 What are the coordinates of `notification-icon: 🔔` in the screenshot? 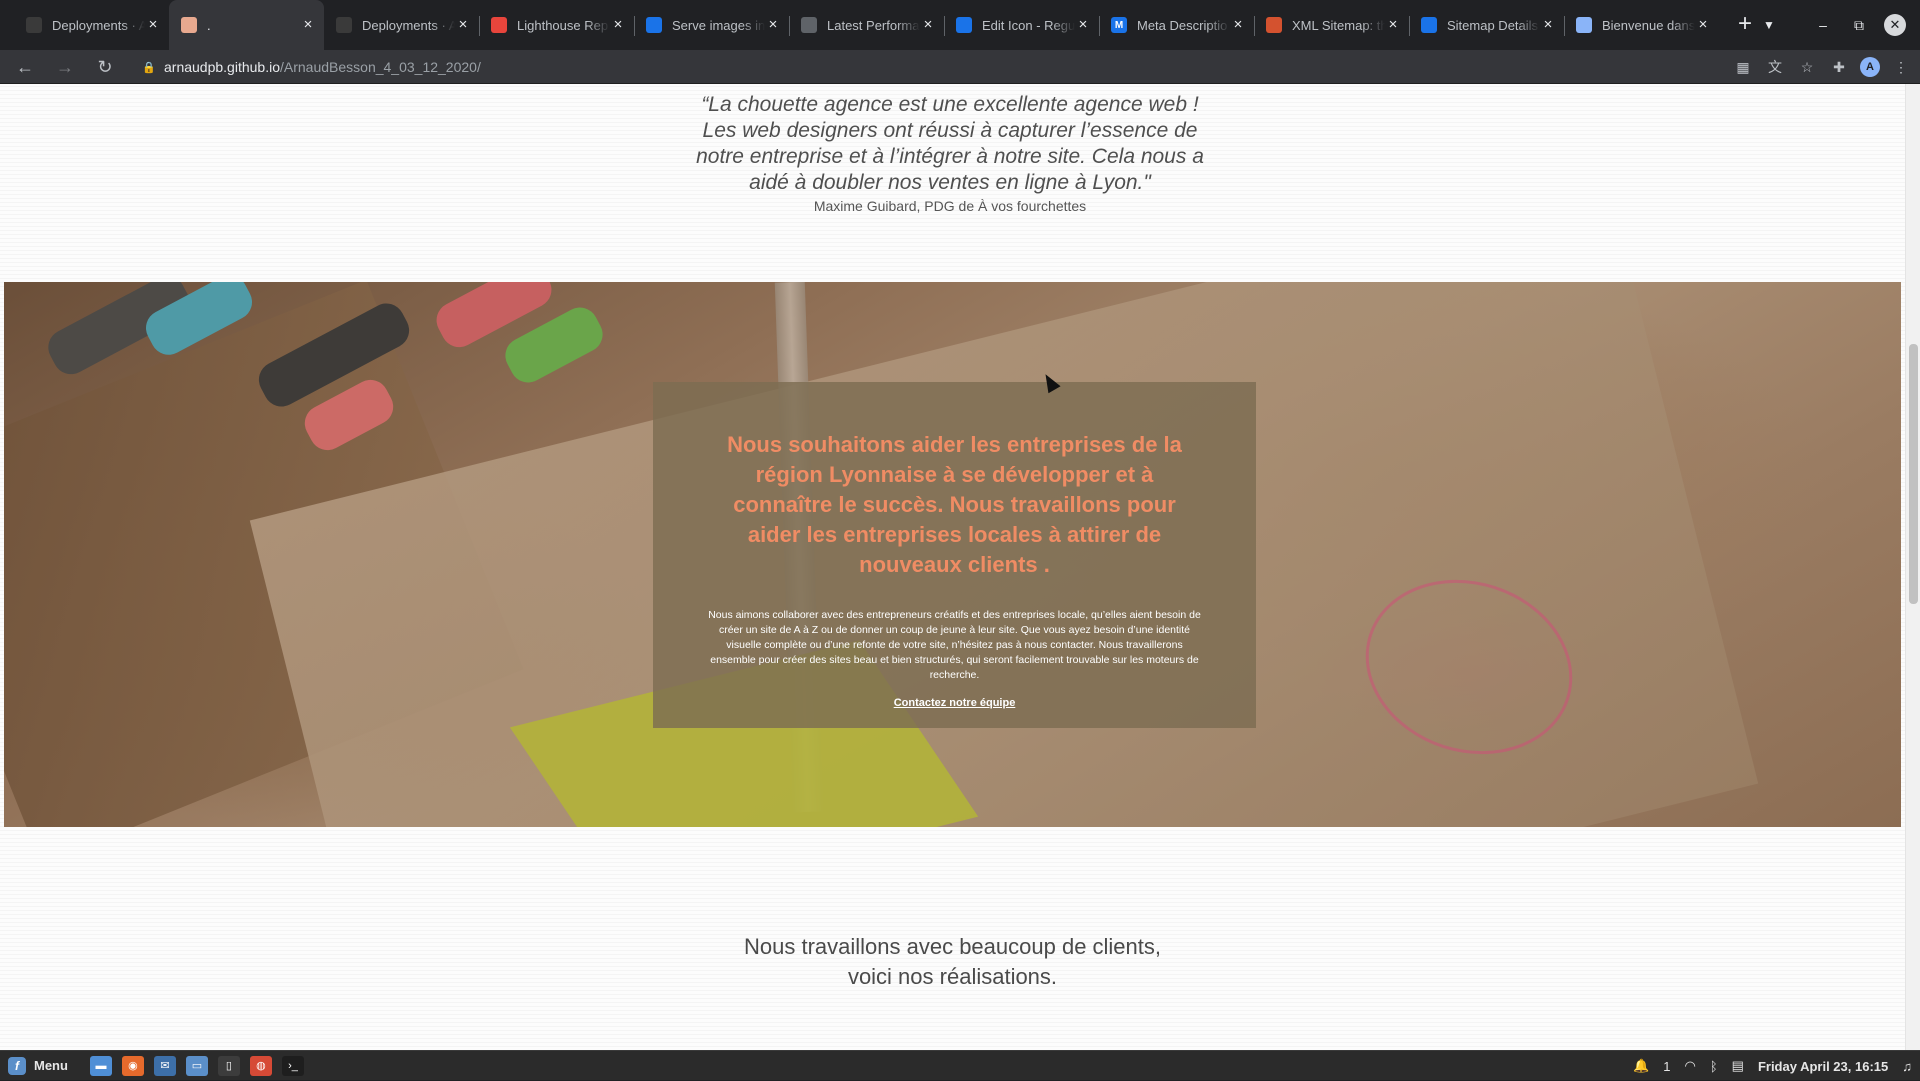 It's located at (1641, 1066).